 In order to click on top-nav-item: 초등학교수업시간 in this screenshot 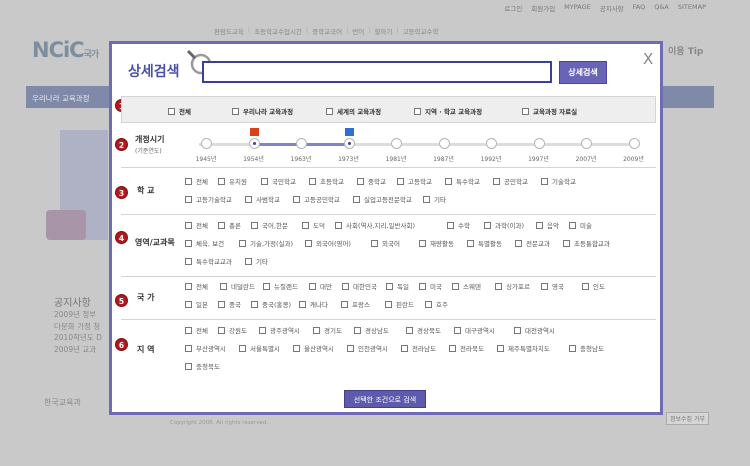, I will do `click(278, 31)`.